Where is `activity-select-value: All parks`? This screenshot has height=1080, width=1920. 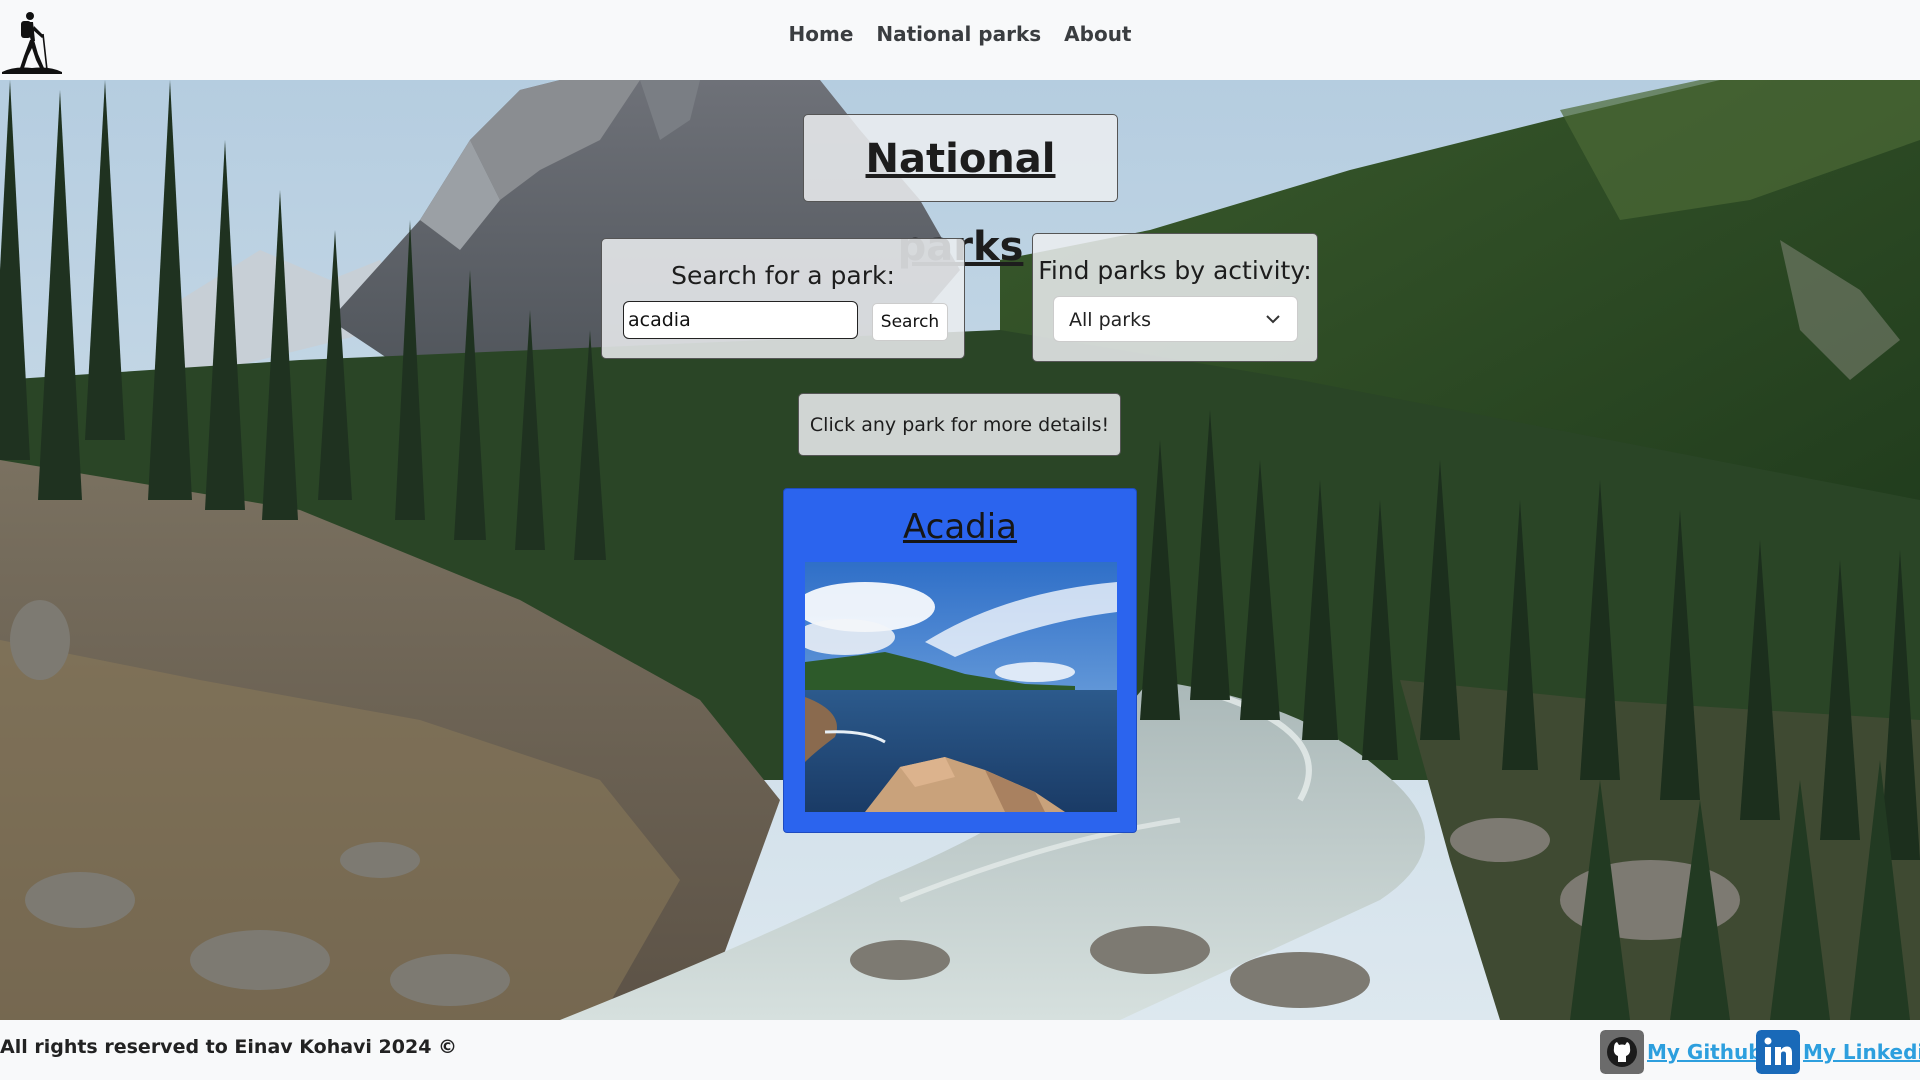 activity-select-value: All parks is located at coordinates (1110, 320).